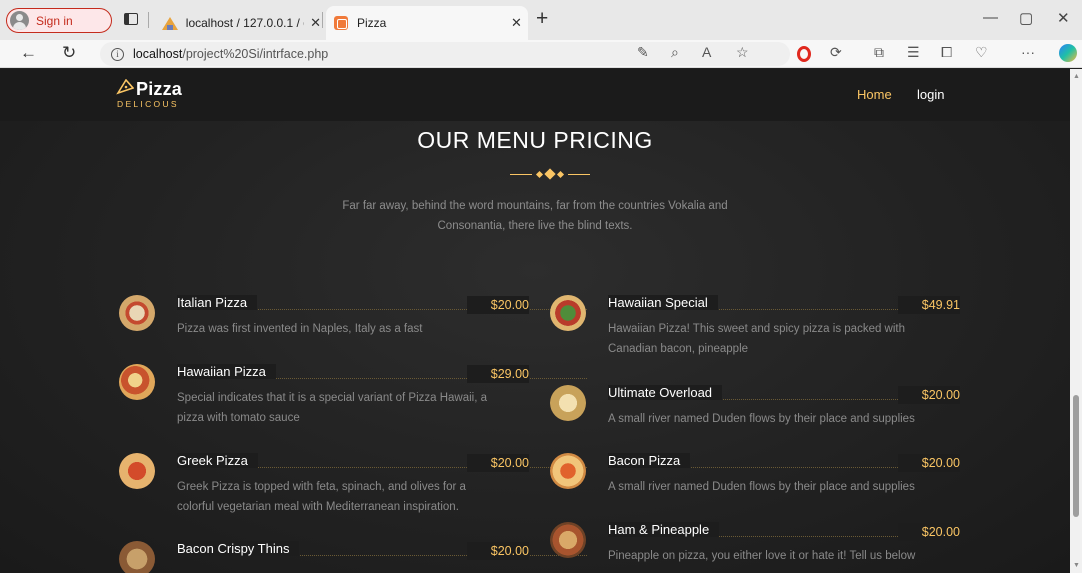 The width and height of the screenshot is (1082, 573). What do you see at coordinates (372, 23) in the screenshot?
I see `tab-title: Pizza` at bounding box center [372, 23].